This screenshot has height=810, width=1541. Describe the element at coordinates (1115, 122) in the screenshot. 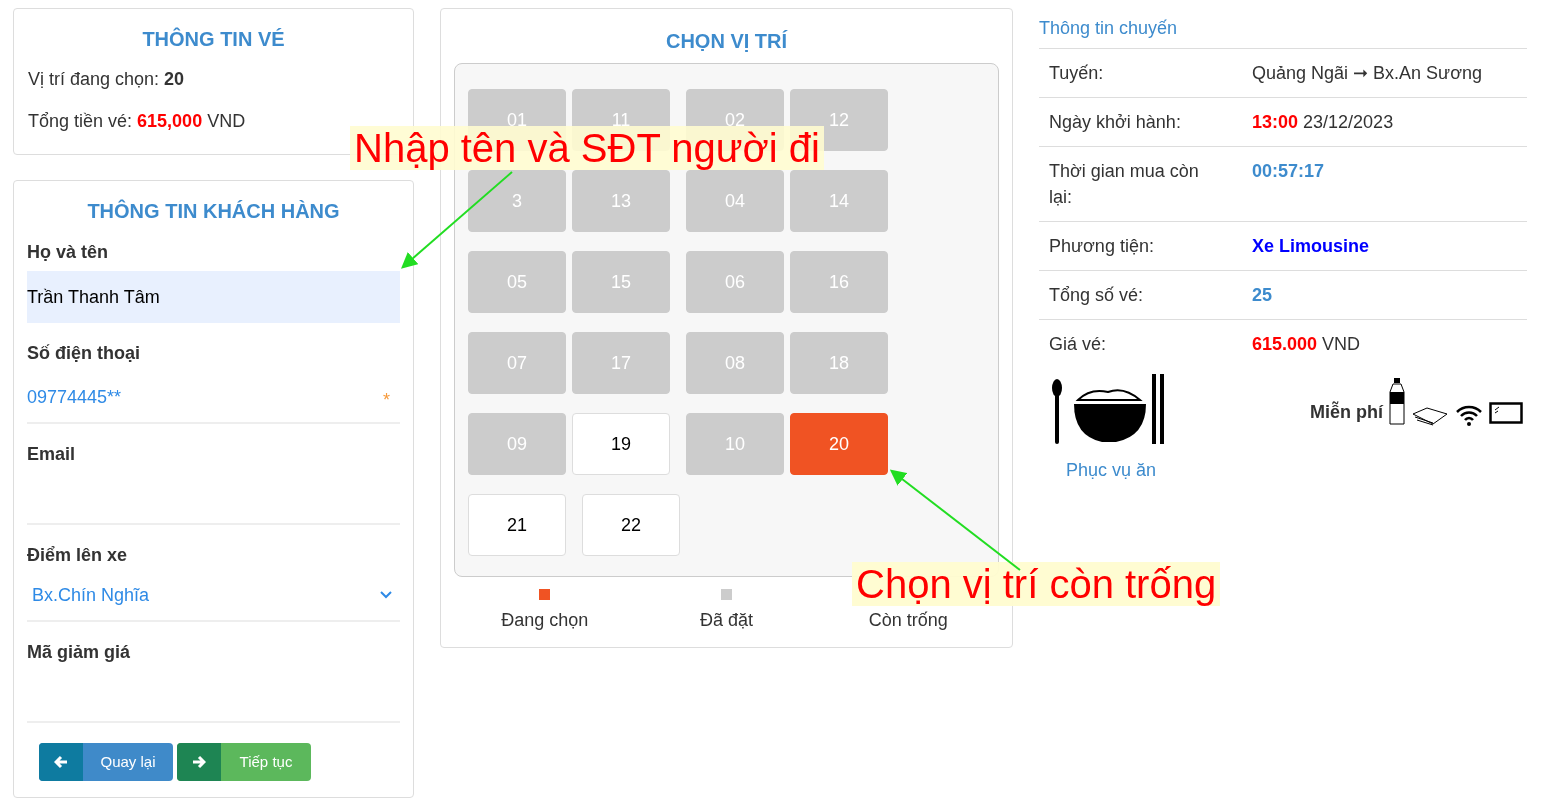

I see `trip-field-label: Ngày khởi hành:` at that location.